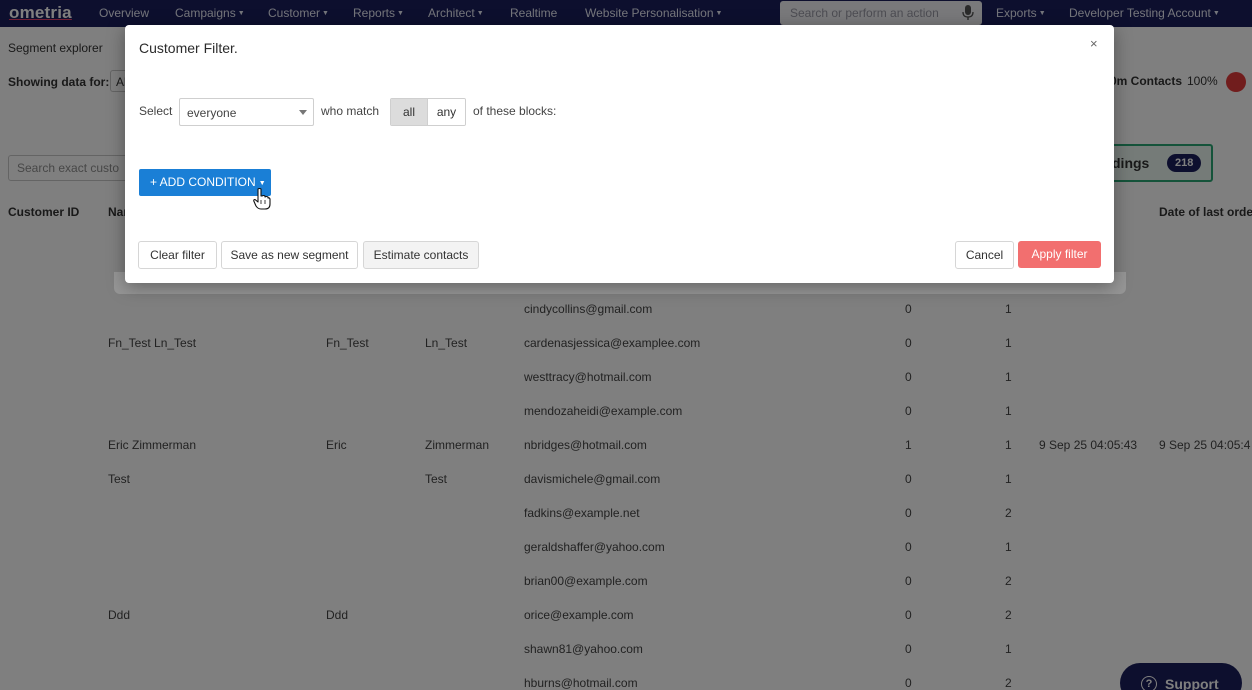  What do you see at coordinates (421, 255) in the screenshot?
I see `estimate-contacts-button: Estimate contacts` at bounding box center [421, 255].